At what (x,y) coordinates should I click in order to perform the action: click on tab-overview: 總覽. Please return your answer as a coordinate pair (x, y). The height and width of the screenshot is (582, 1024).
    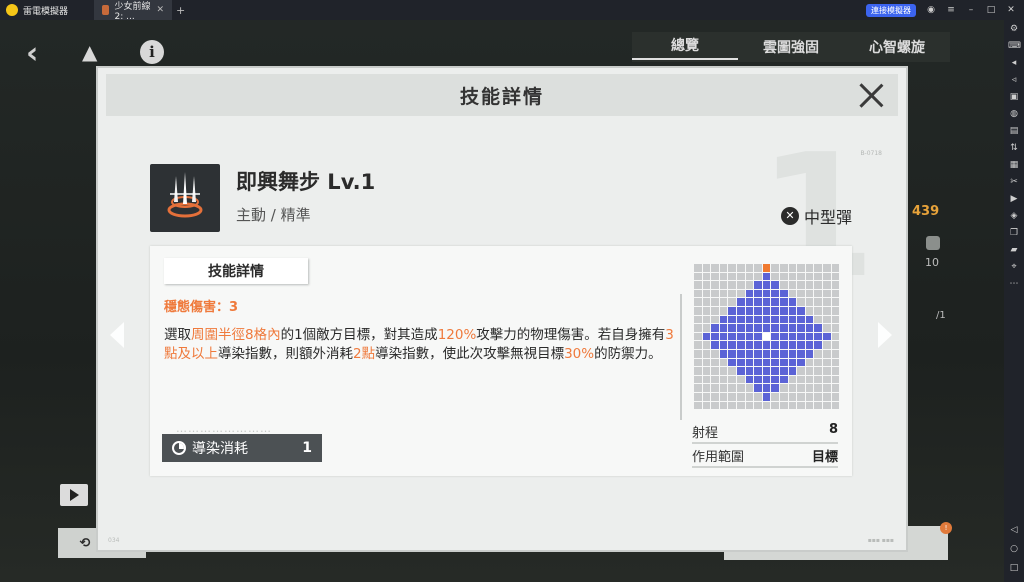
    Looking at the image, I should click on (685, 47).